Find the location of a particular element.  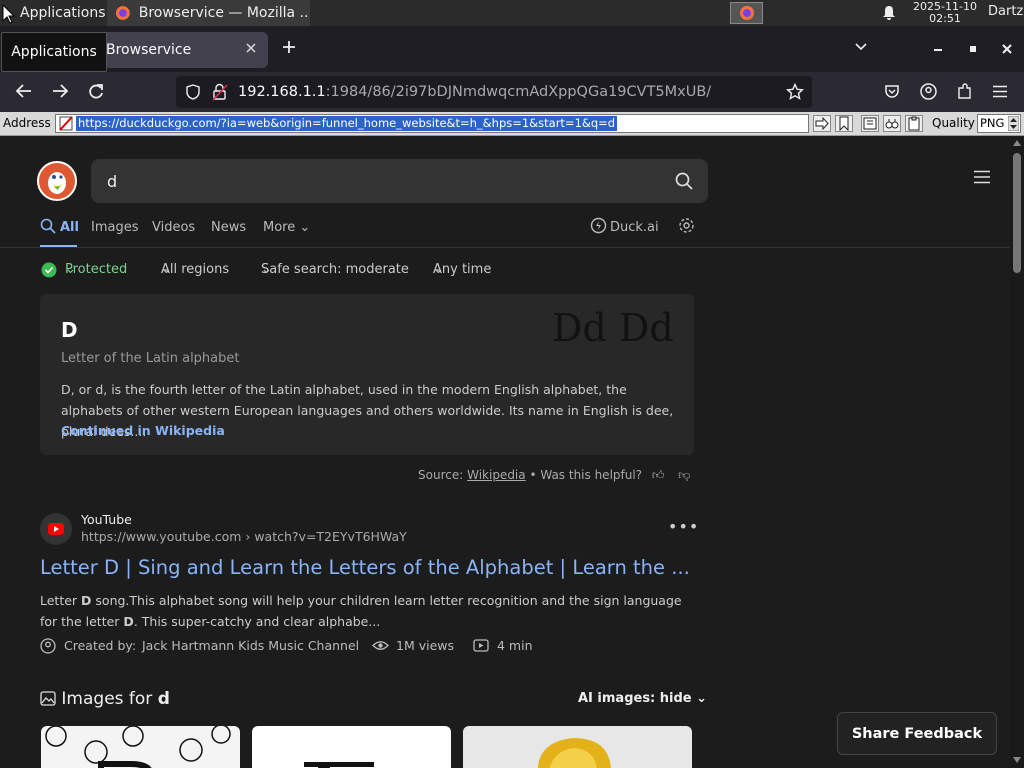

back-icon is located at coordinates (24, 91).